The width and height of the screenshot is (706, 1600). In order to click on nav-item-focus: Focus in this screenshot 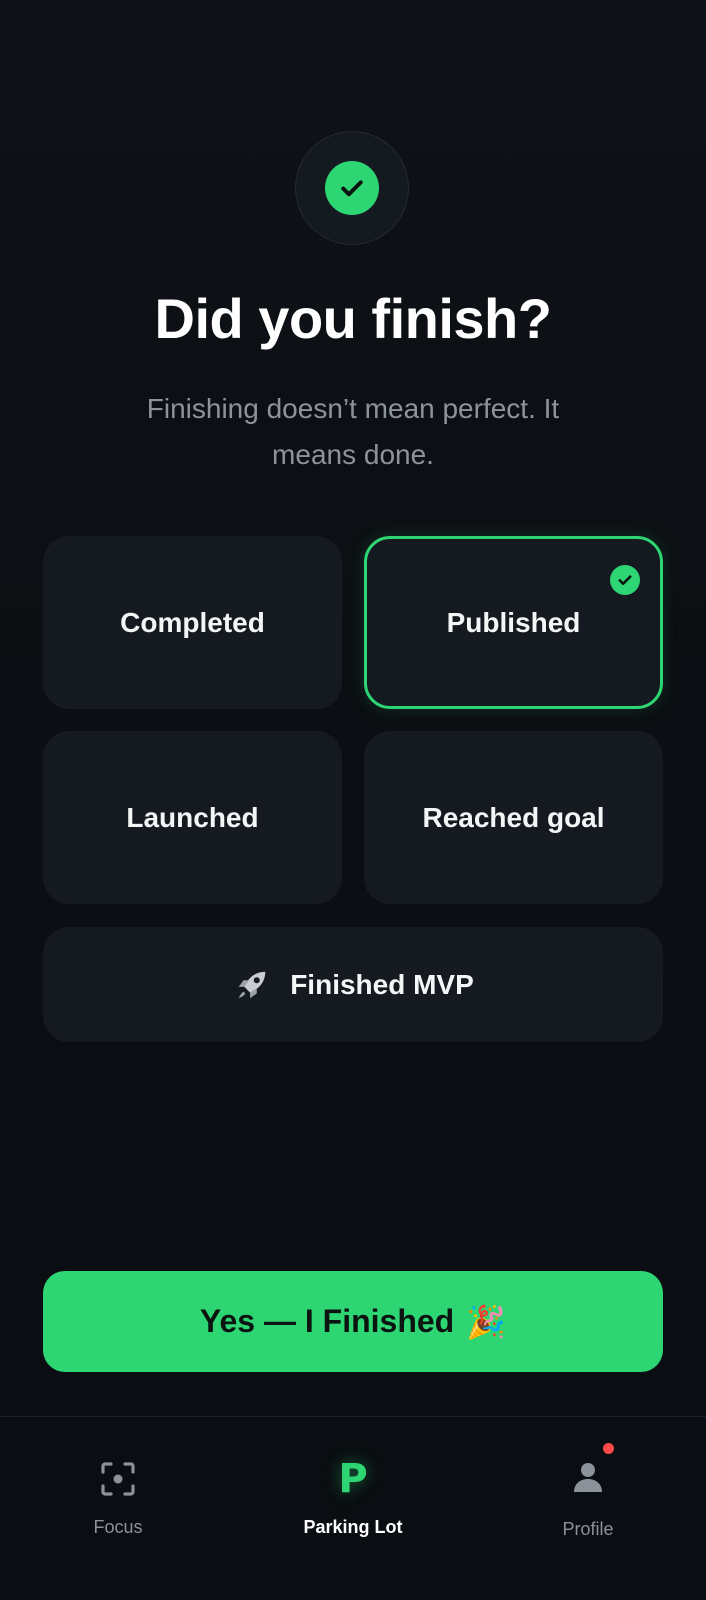, I will do `click(118, 1508)`.